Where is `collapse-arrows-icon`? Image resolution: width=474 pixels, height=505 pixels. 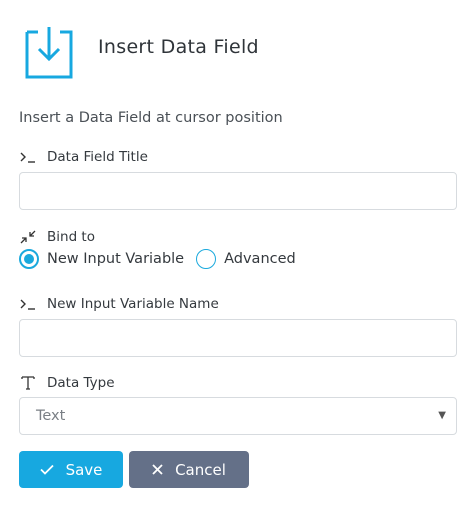 collapse-arrows-icon is located at coordinates (28, 237).